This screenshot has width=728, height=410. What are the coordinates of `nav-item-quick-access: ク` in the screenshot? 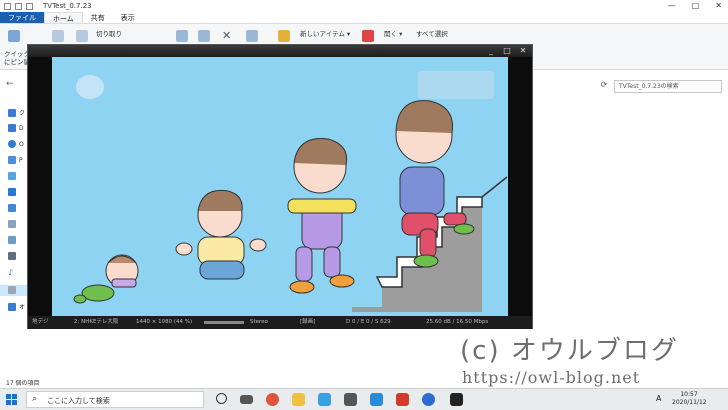 It's located at (16, 112).